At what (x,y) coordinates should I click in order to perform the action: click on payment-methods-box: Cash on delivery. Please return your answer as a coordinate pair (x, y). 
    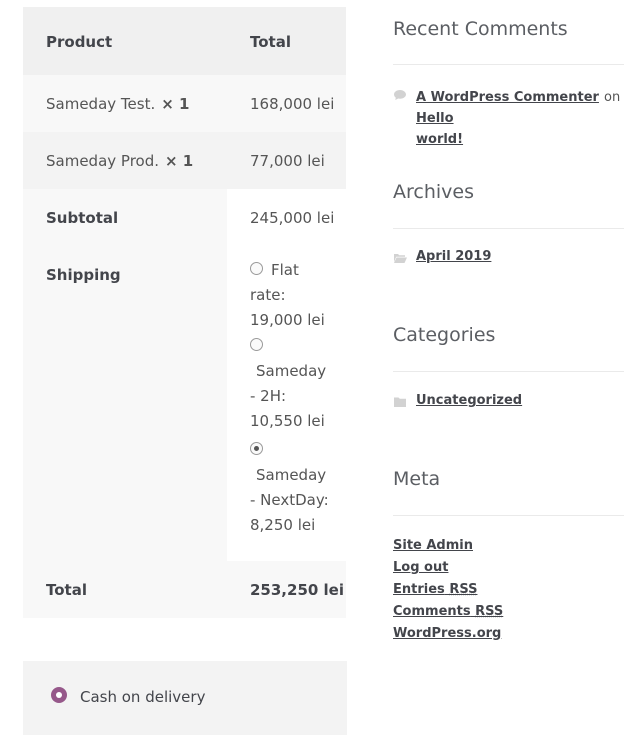
    Looking at the image, I should click on (185, 698).